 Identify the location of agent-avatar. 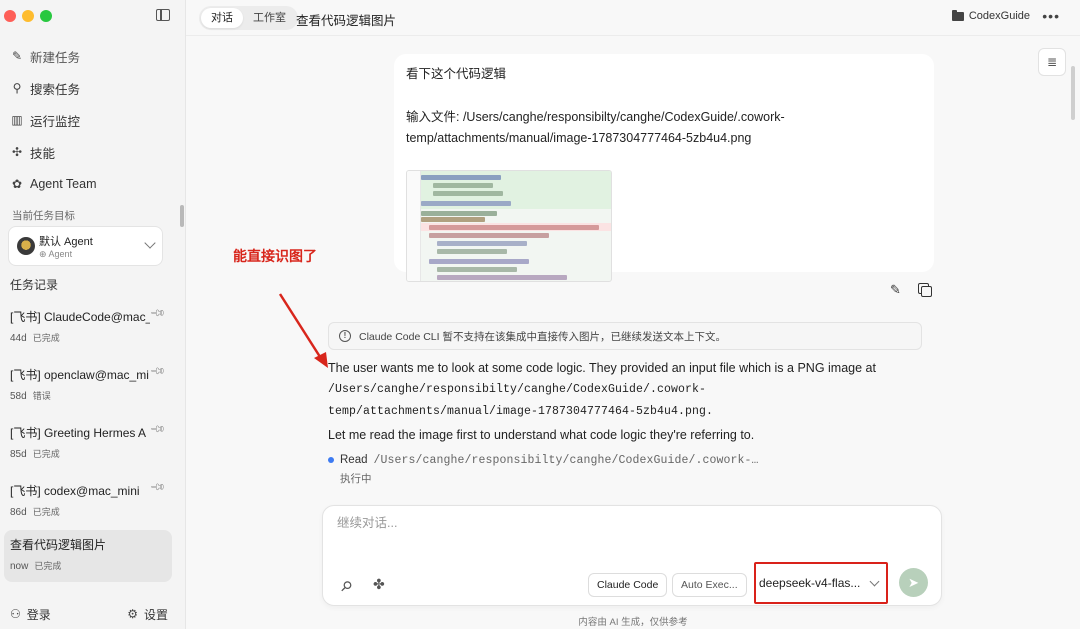
(26, 246).